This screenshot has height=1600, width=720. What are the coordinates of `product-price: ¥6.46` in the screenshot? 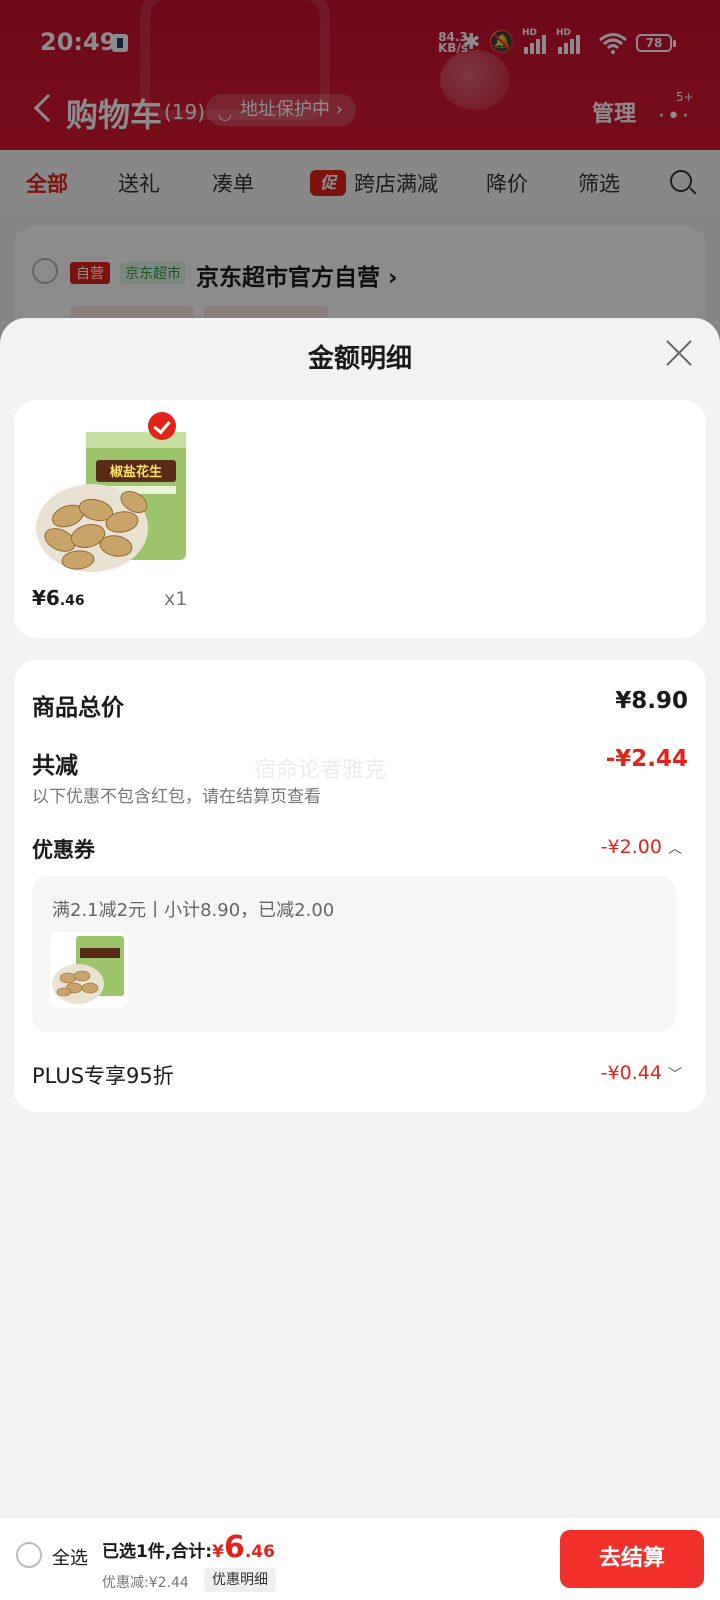 It's located at (58, 598).